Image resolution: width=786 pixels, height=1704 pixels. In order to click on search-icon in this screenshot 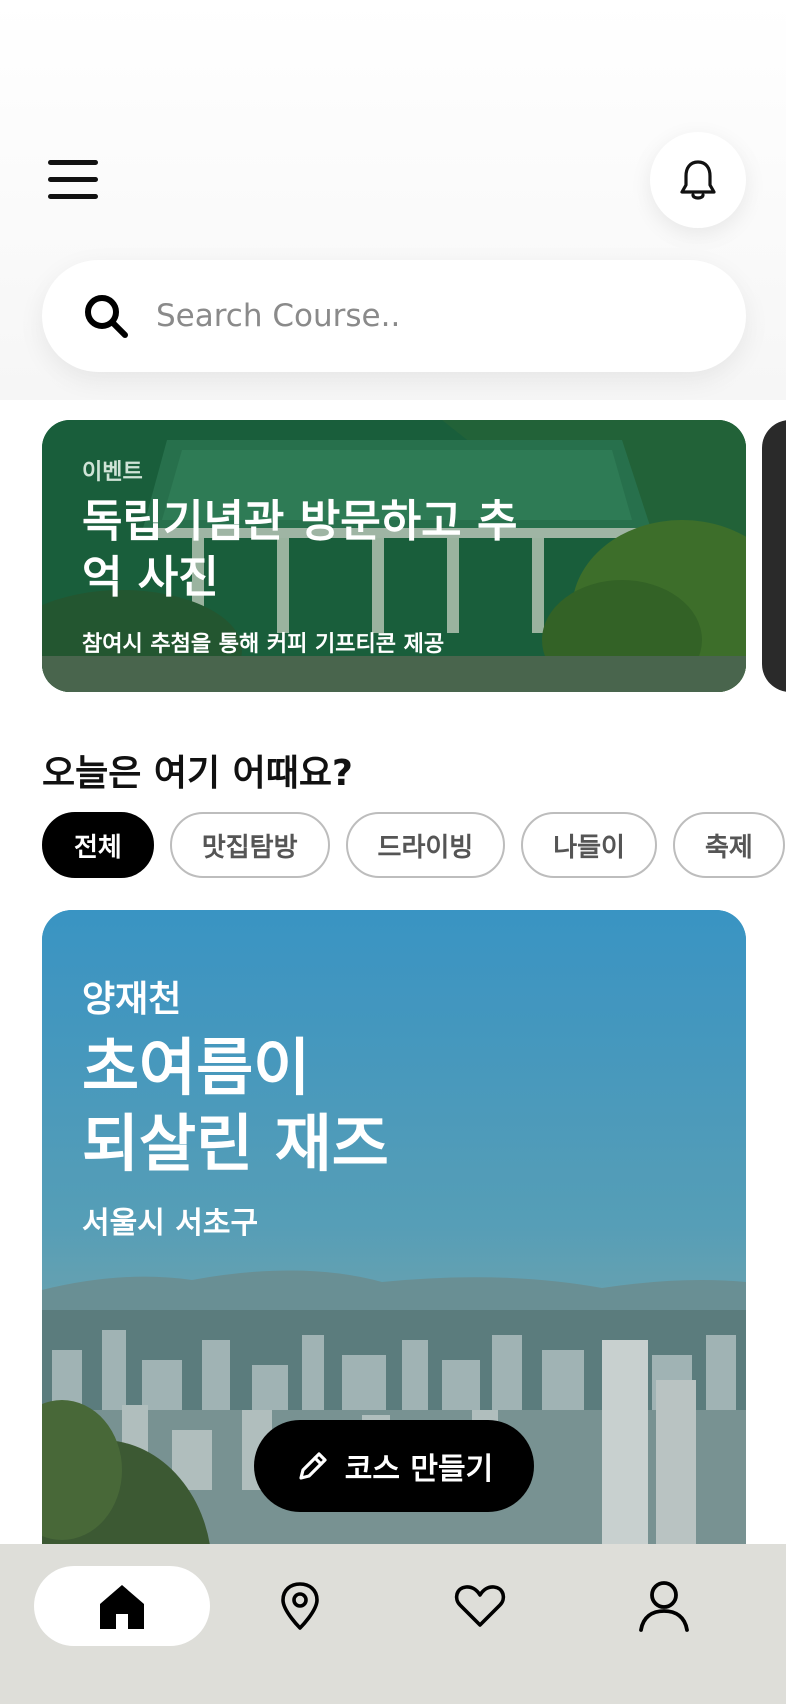, I will do `click(106, 316)`.